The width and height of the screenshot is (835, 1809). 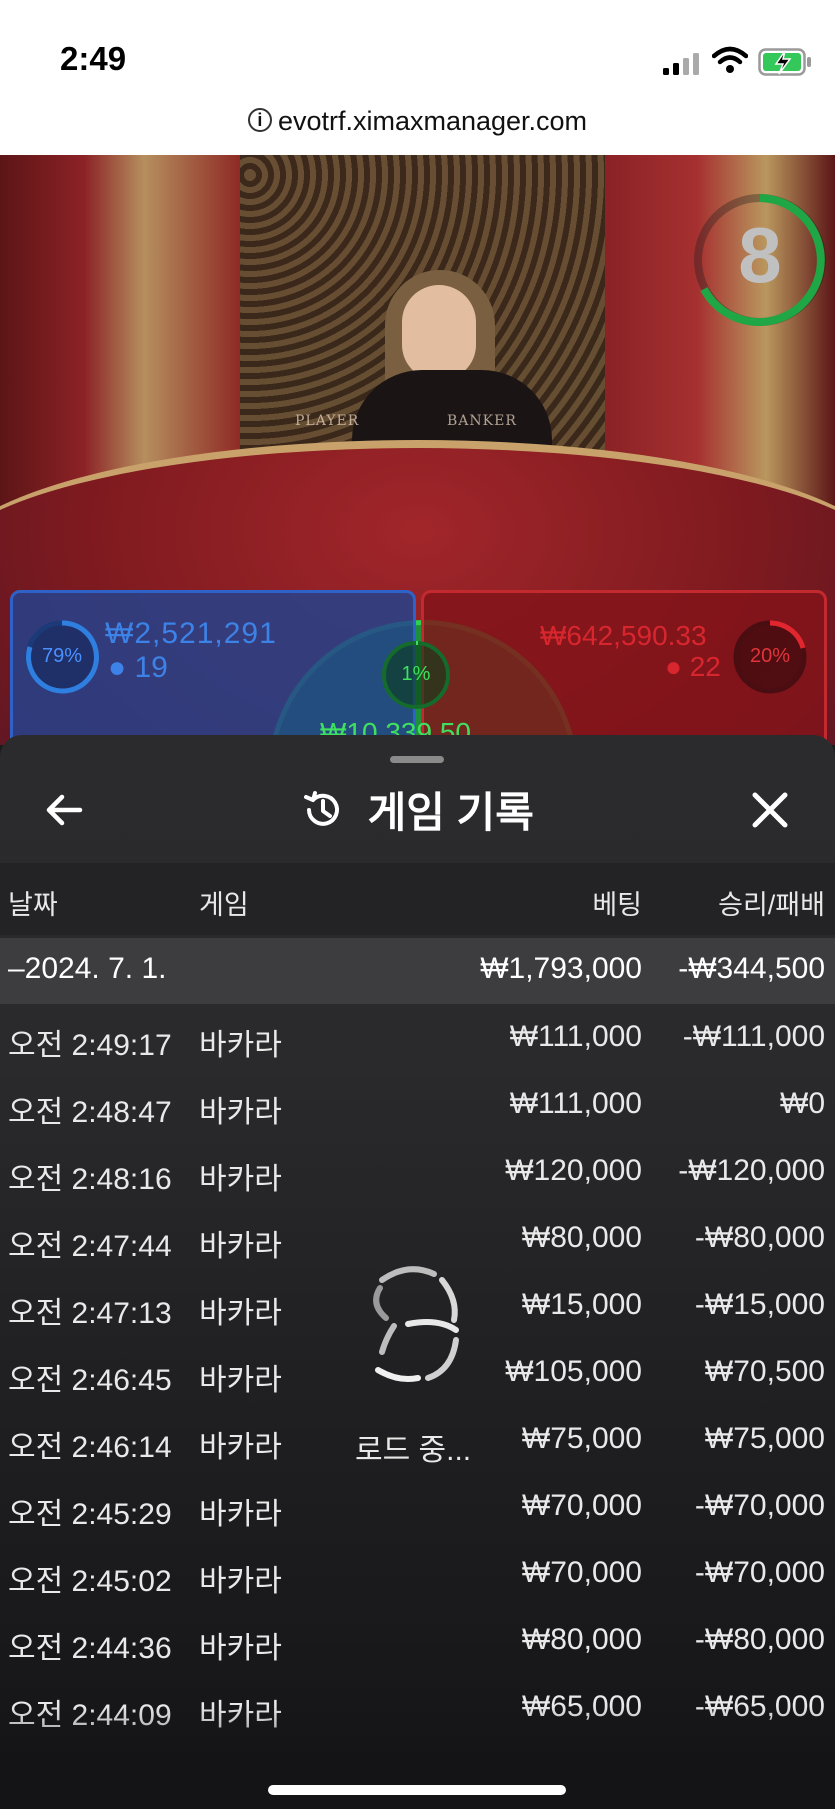 I want to click on history-row: 오전 2:45:02 바카라 ₩70,000 -₩70,000, so click(x=417, y=1573).